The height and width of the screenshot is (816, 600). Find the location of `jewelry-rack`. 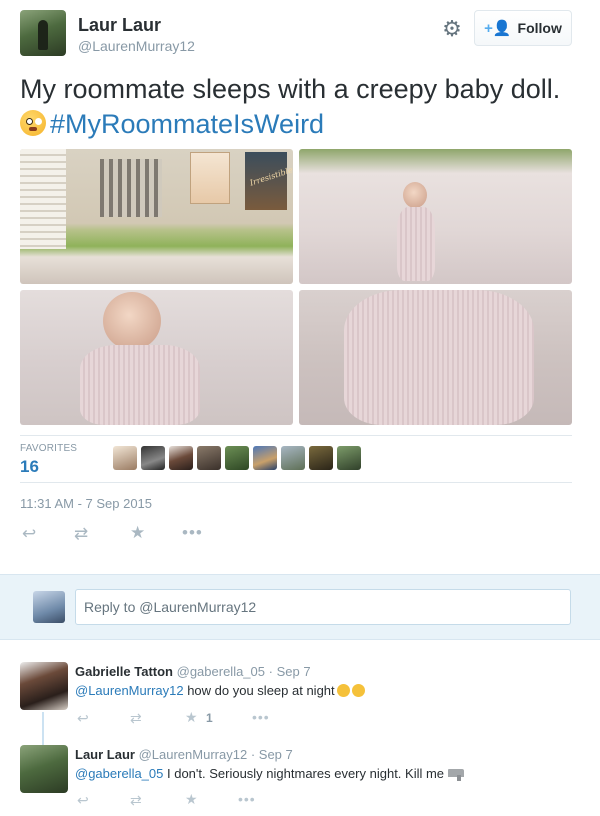

jewelry-rack is located at coordinates (131, 188).